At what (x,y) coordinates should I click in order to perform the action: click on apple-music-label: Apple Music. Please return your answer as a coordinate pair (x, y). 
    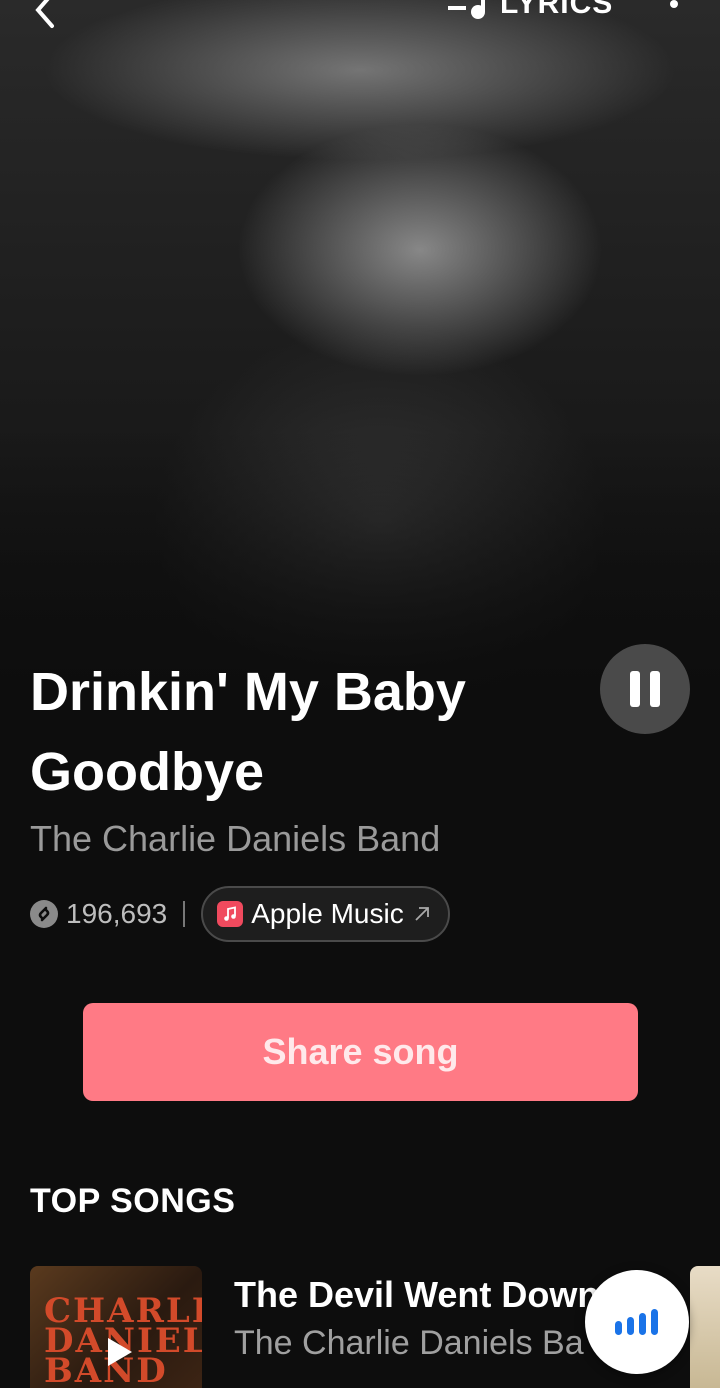
    Looking at the image, I should click on (327, 913).